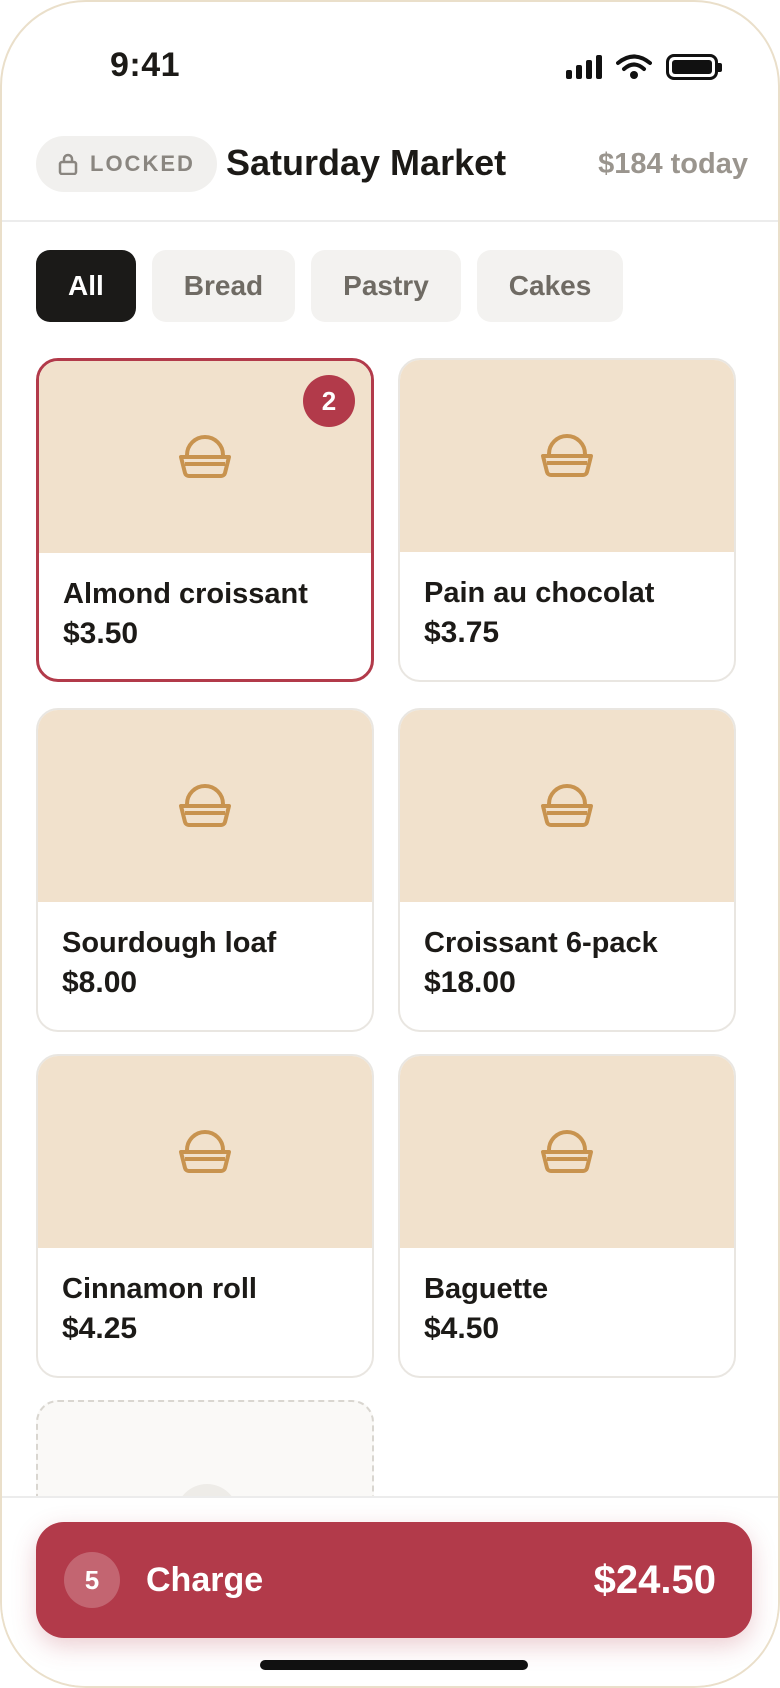  I want to click on cart-count-badge: 5, so click(92, 1580).